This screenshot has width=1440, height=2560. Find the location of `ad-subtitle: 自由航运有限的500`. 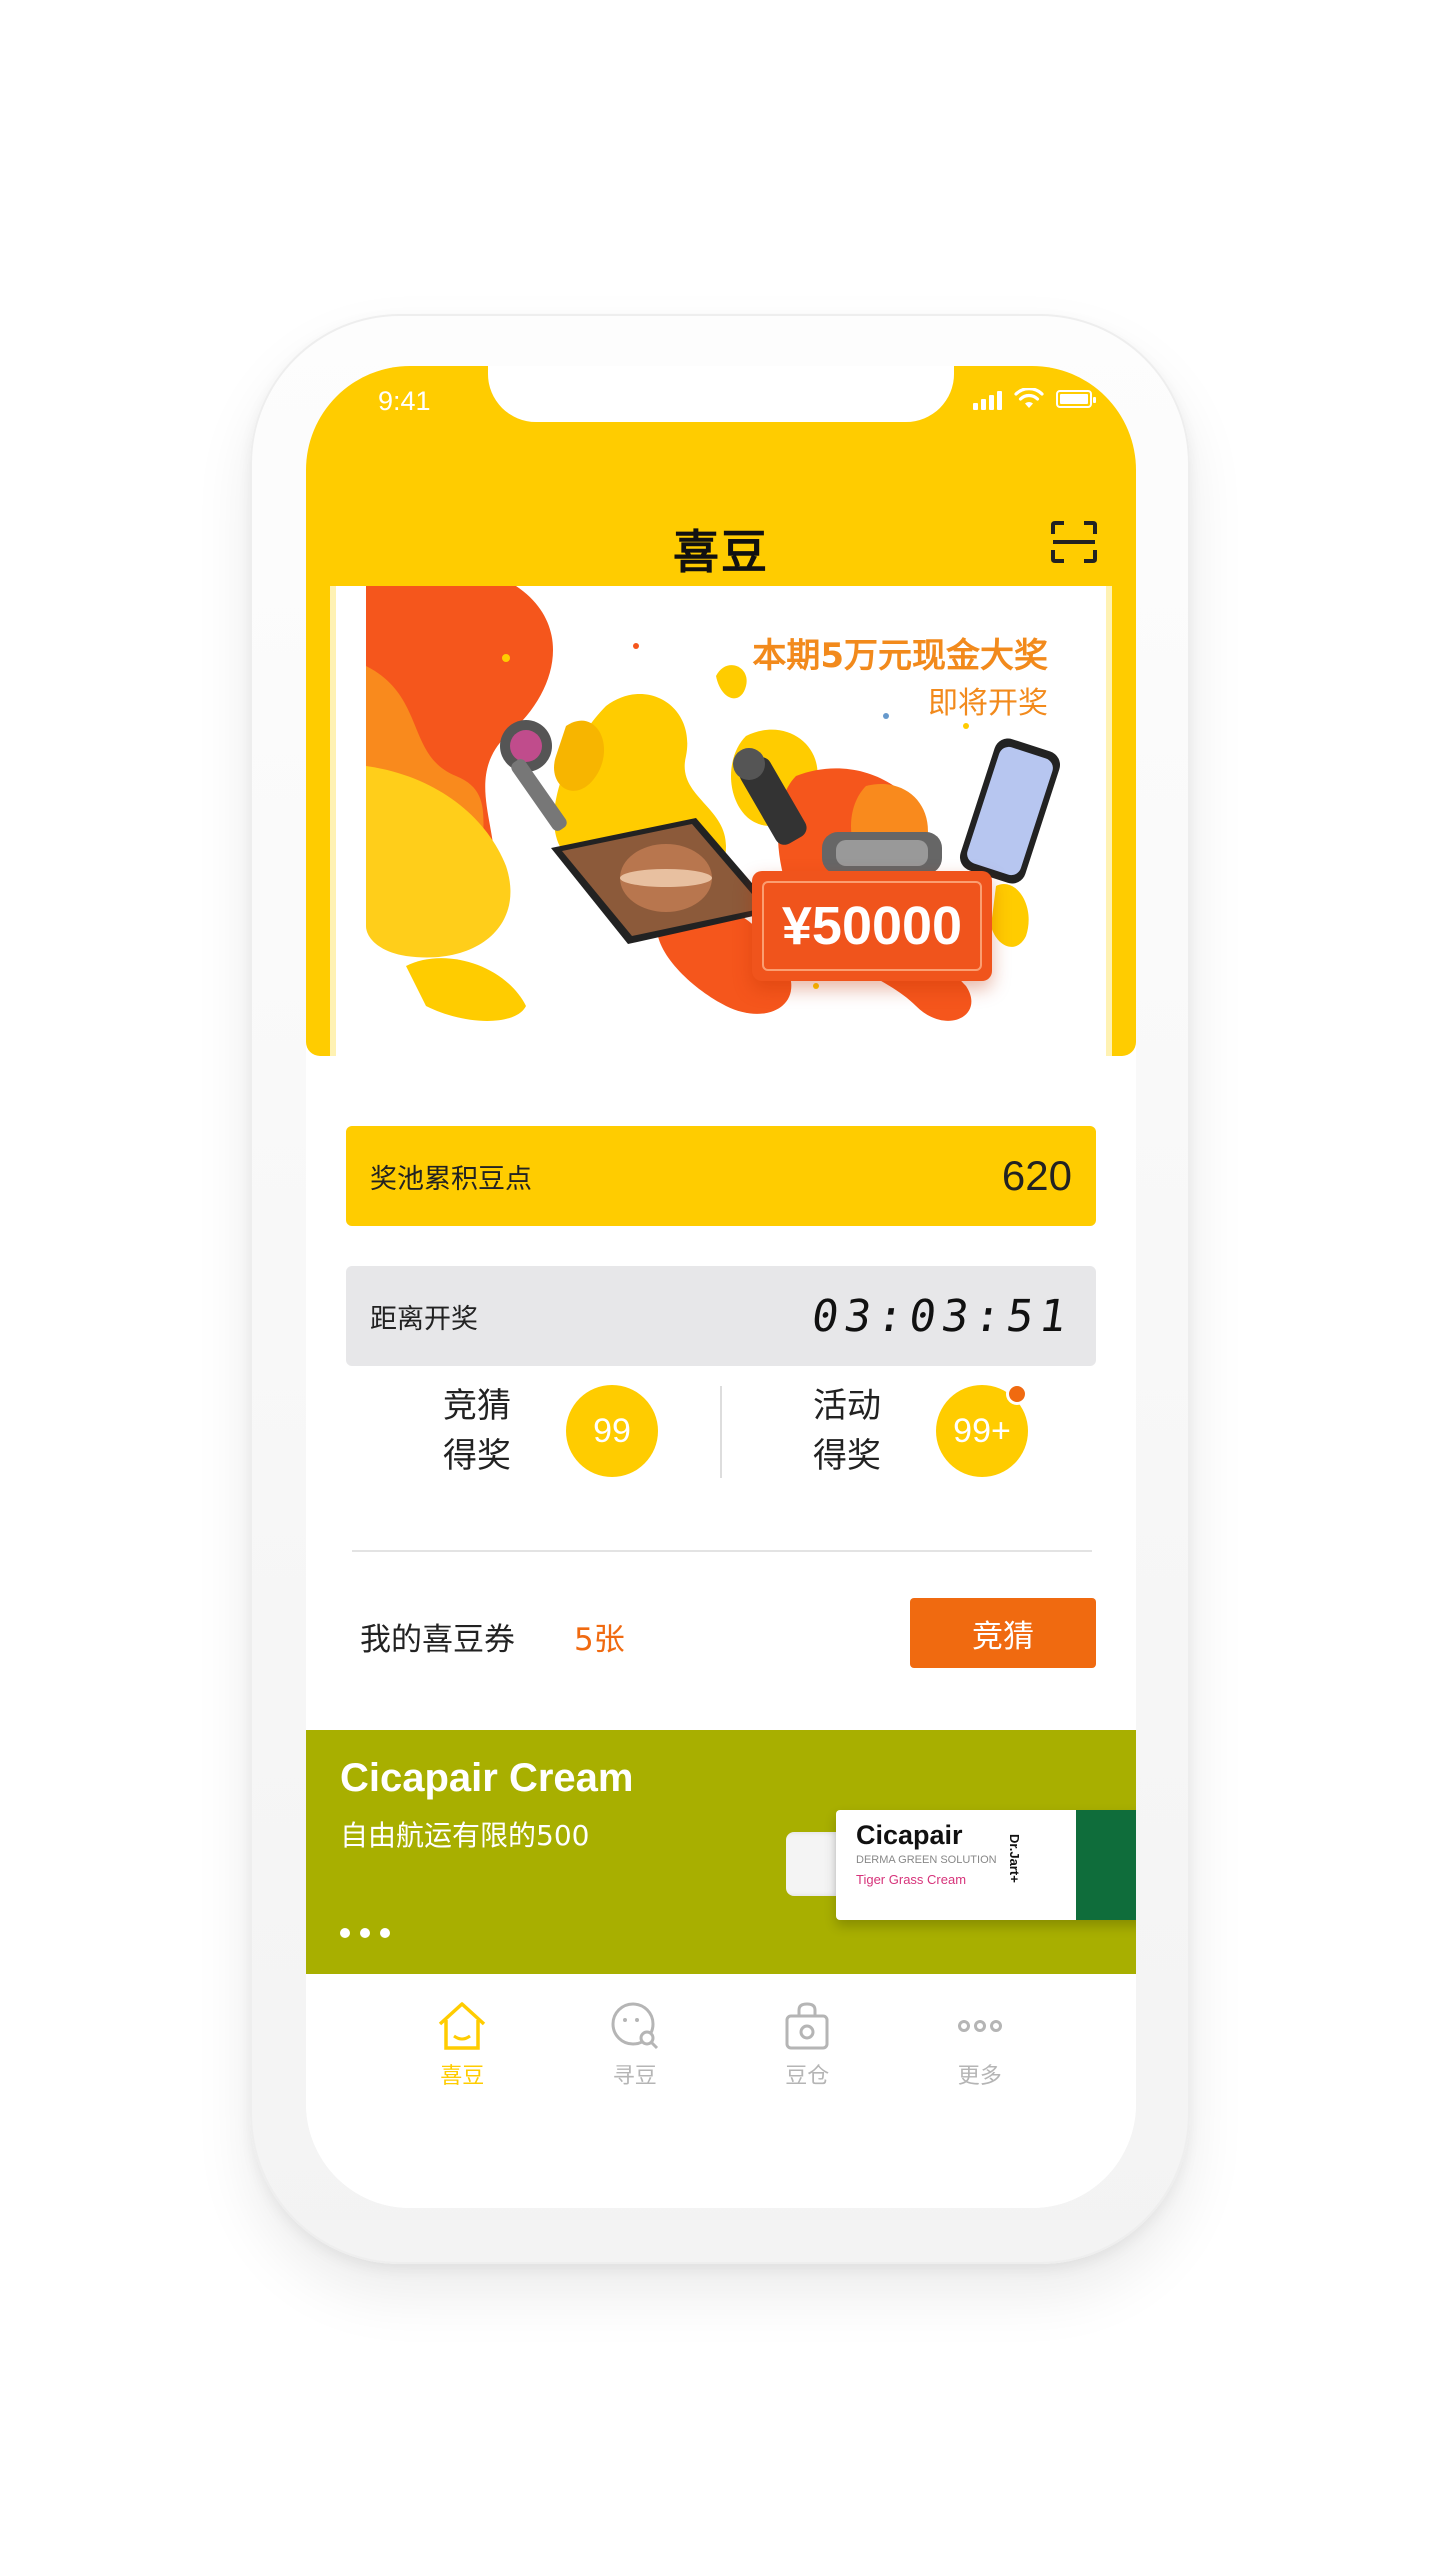

ad-subtitle: 自由航运有限的500 is located at coordinates (465, 1835).